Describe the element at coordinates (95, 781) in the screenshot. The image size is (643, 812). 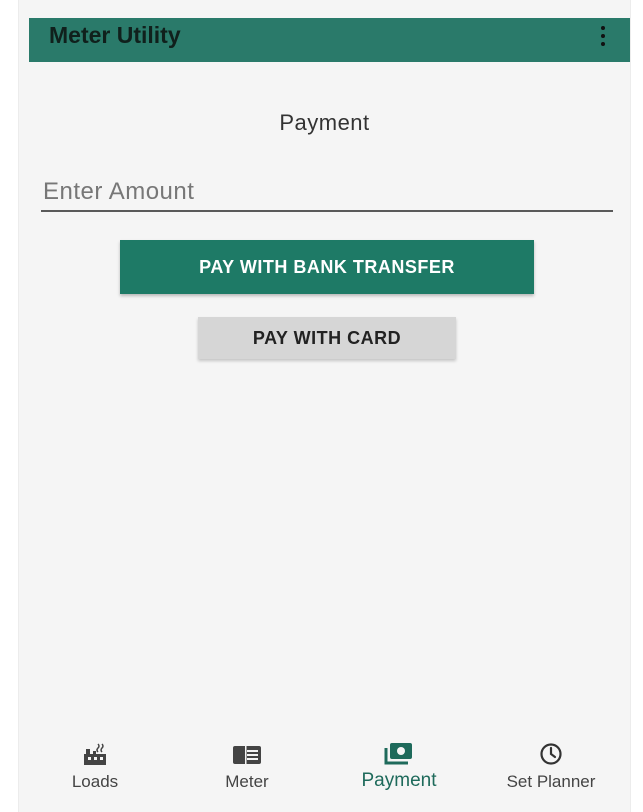
I see `nav-label-loads: Loads` at that location.